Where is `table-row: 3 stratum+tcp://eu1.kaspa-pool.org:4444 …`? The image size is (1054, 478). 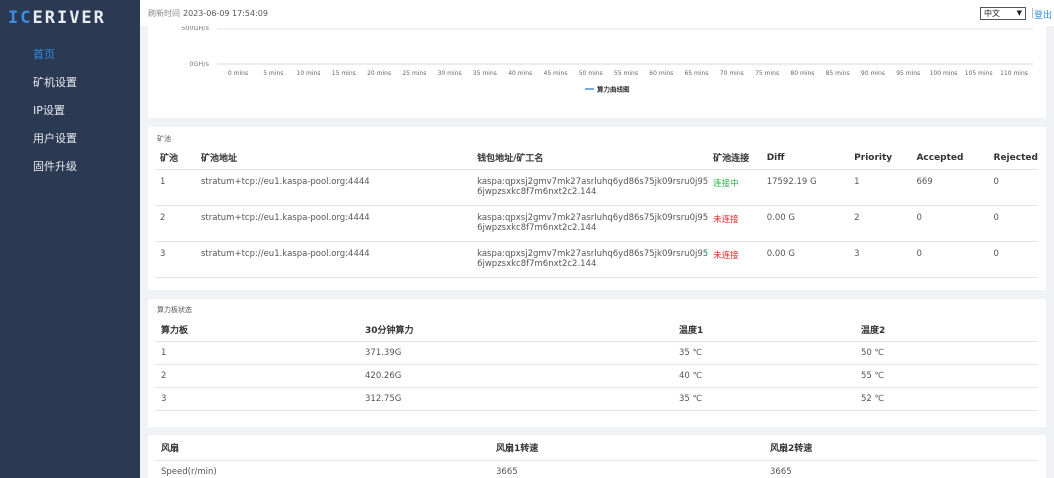 table-row: 3 stratum+tcp://eu1.kaspa-pool.org:4444 … is located at coordinates (596, 259).